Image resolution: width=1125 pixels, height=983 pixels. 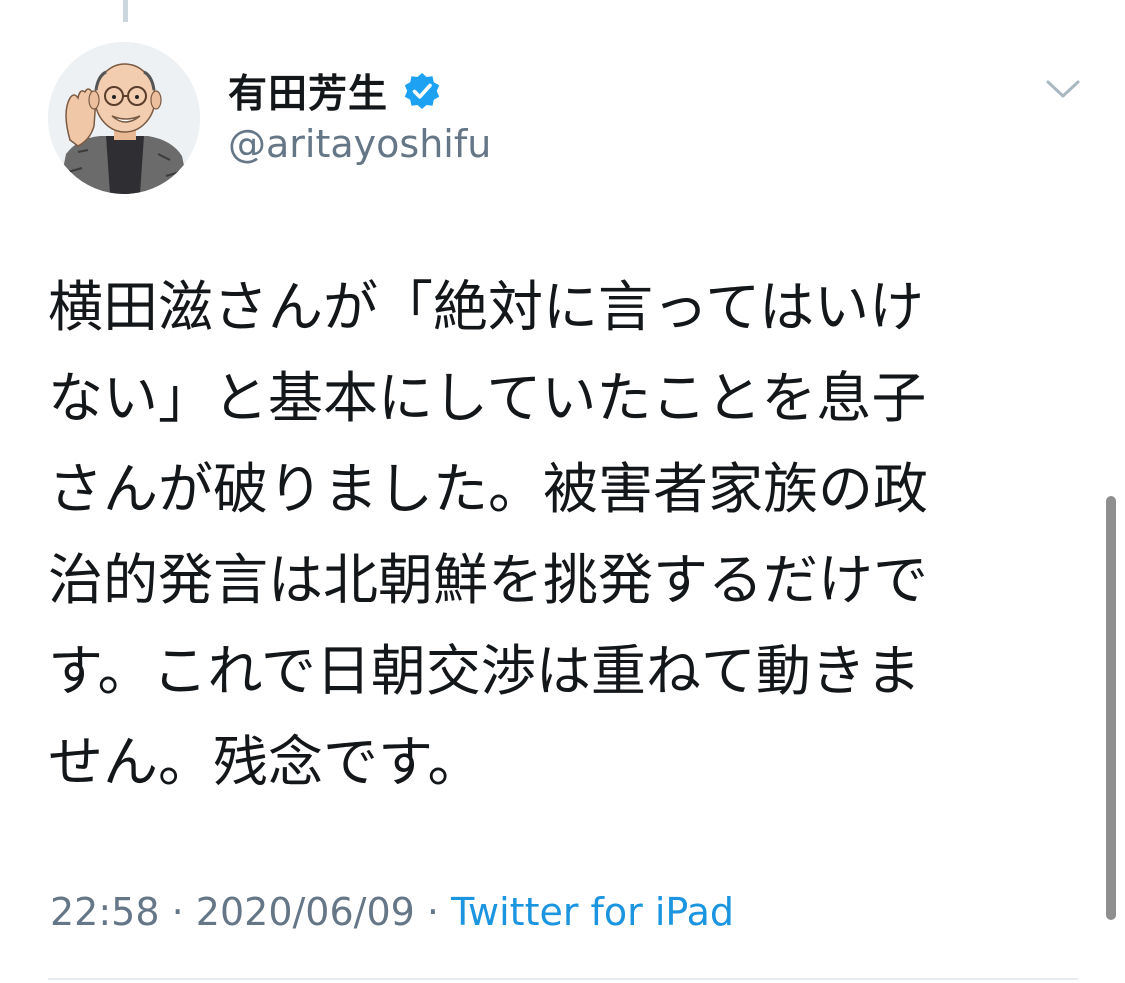 I want to click on avatar, so click(x=124, y=118).